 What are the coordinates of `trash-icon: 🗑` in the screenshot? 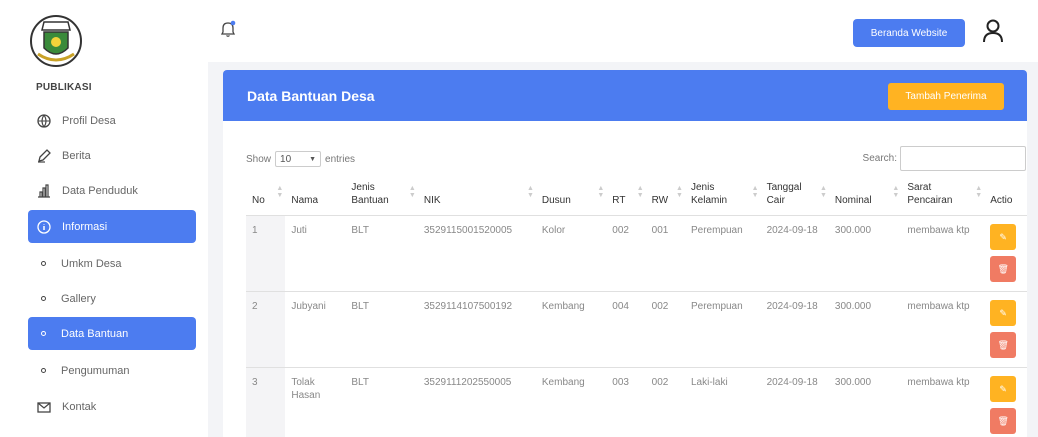 It's located at (1003, 344).